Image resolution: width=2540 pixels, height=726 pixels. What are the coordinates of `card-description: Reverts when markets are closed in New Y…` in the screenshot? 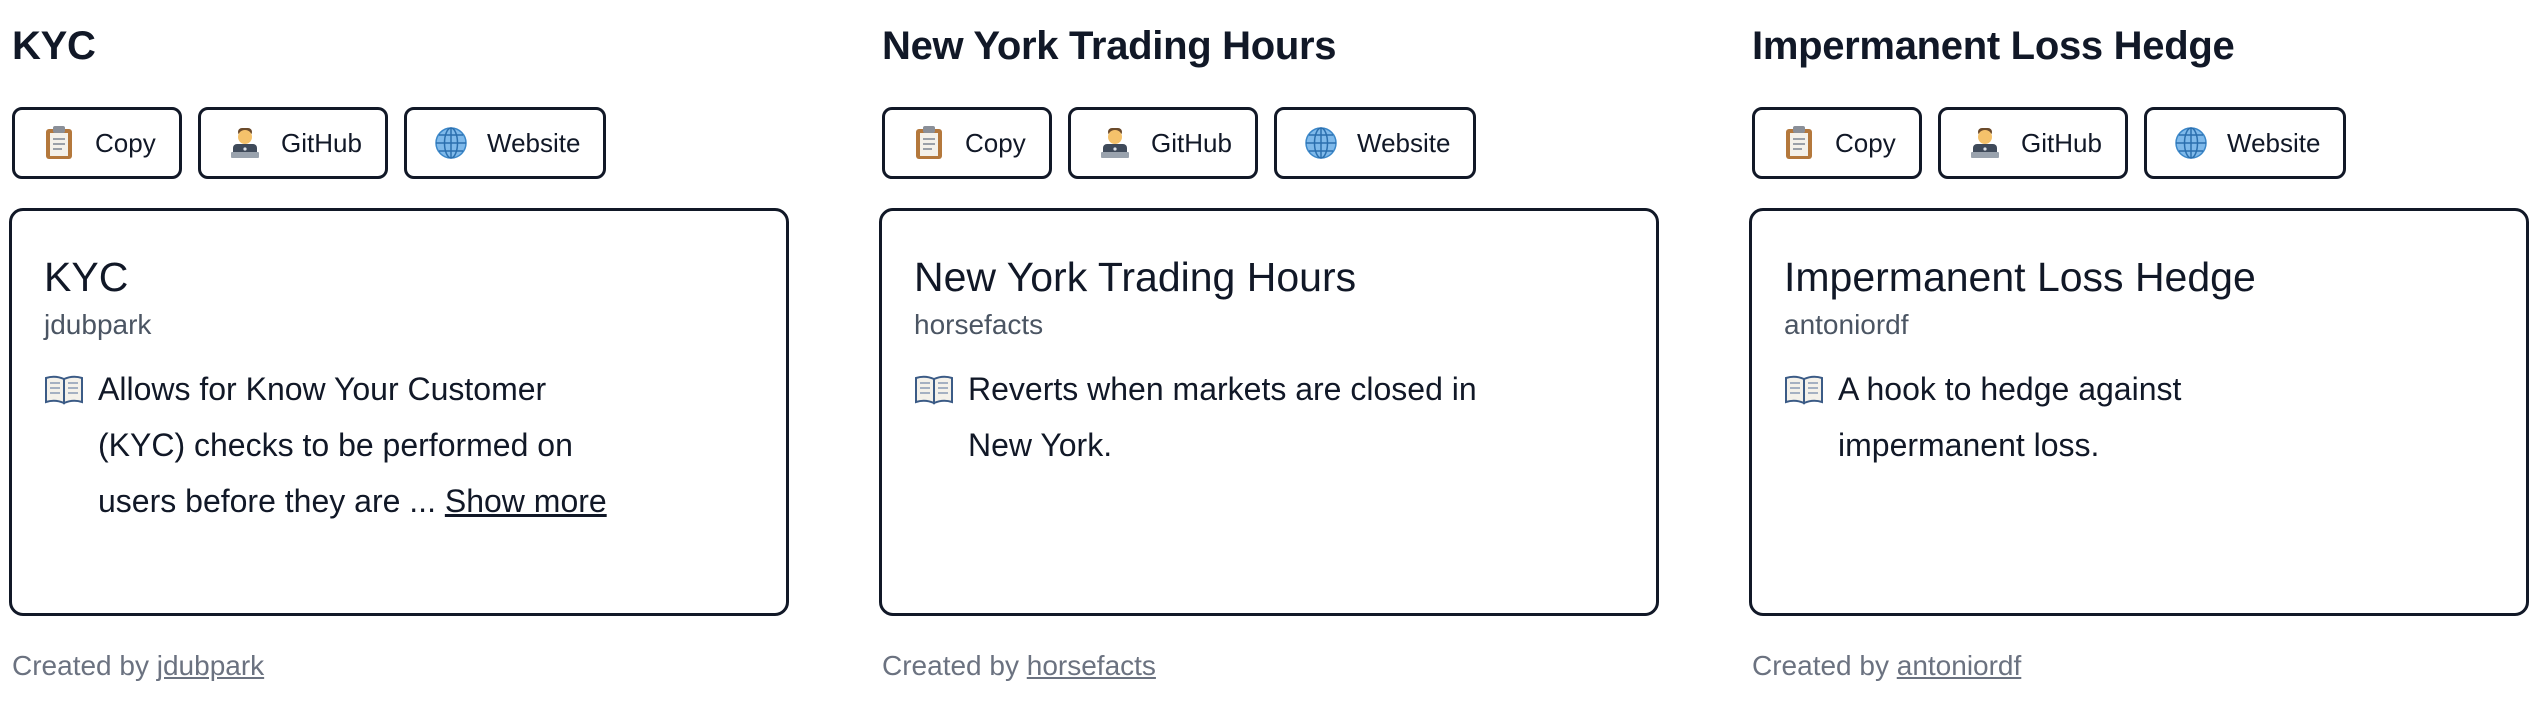 It's located at (1244, 417).